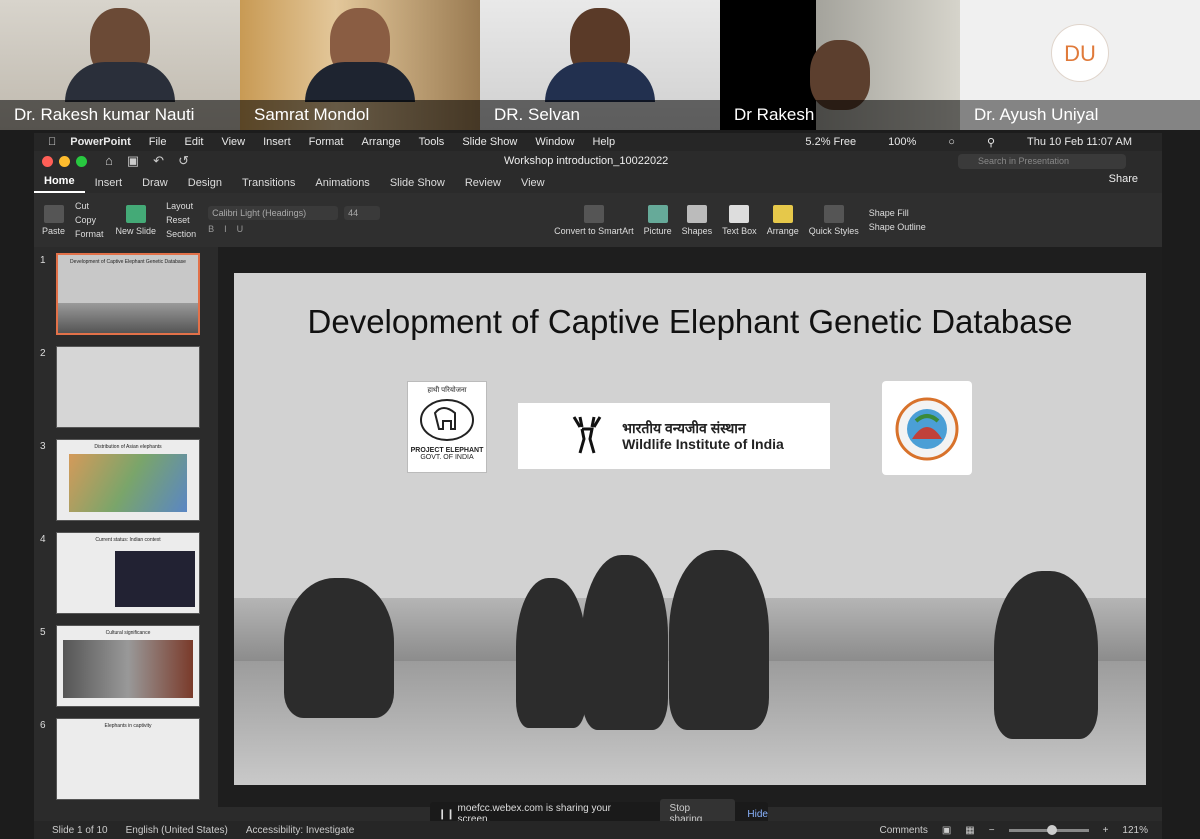  What do you see at coordinates (128, 387) in the screenshot?
I see `slide-thumbnail` at bounding box center [128, 387].